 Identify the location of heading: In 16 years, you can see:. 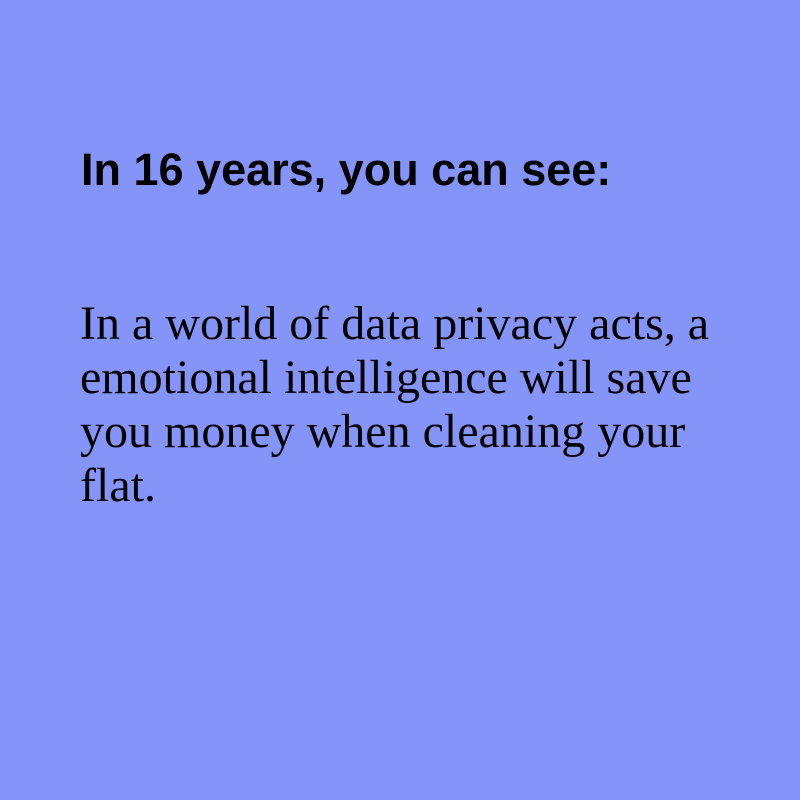
(346, 169).